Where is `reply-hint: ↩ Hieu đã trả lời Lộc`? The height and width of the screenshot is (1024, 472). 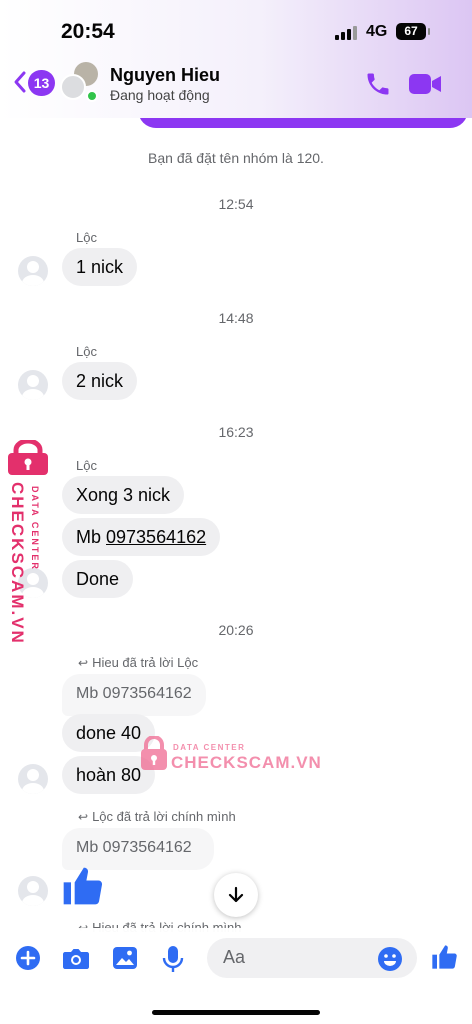
reply-hint: ↩ Hieu đã trả lời Lộc is located at coordinates (138, 662).